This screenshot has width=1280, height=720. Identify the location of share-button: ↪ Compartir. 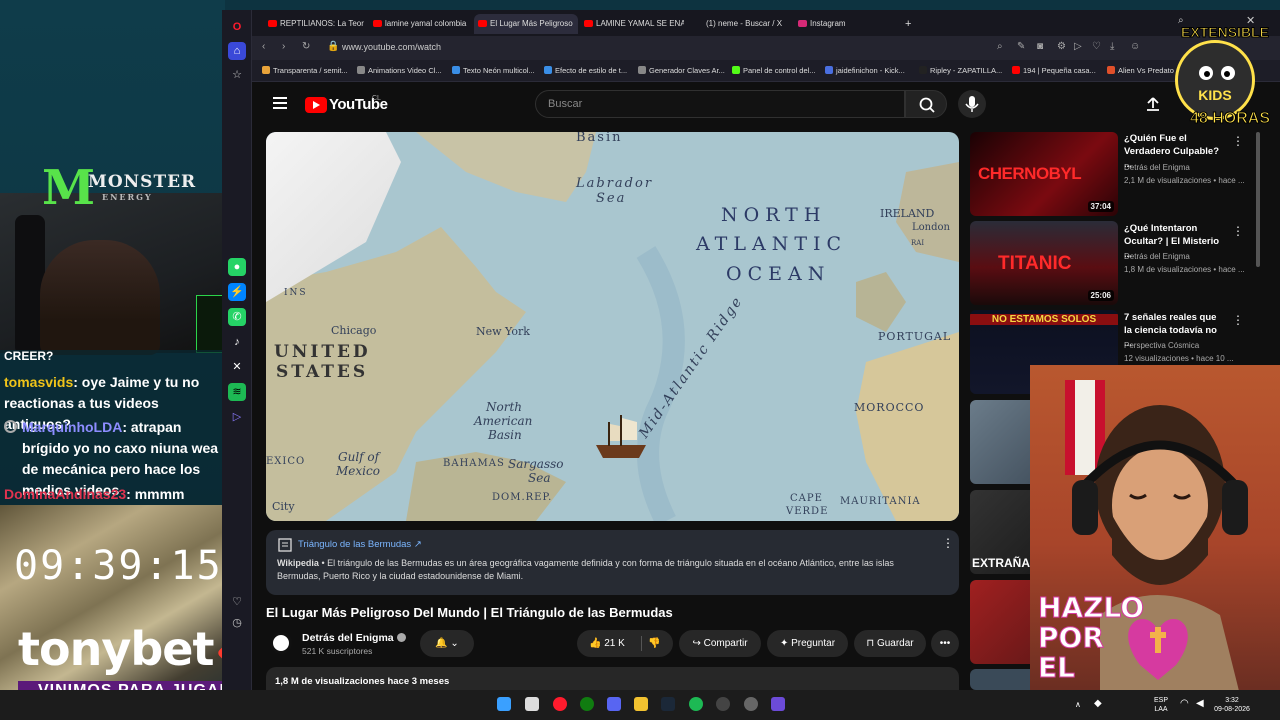
(720, 643).